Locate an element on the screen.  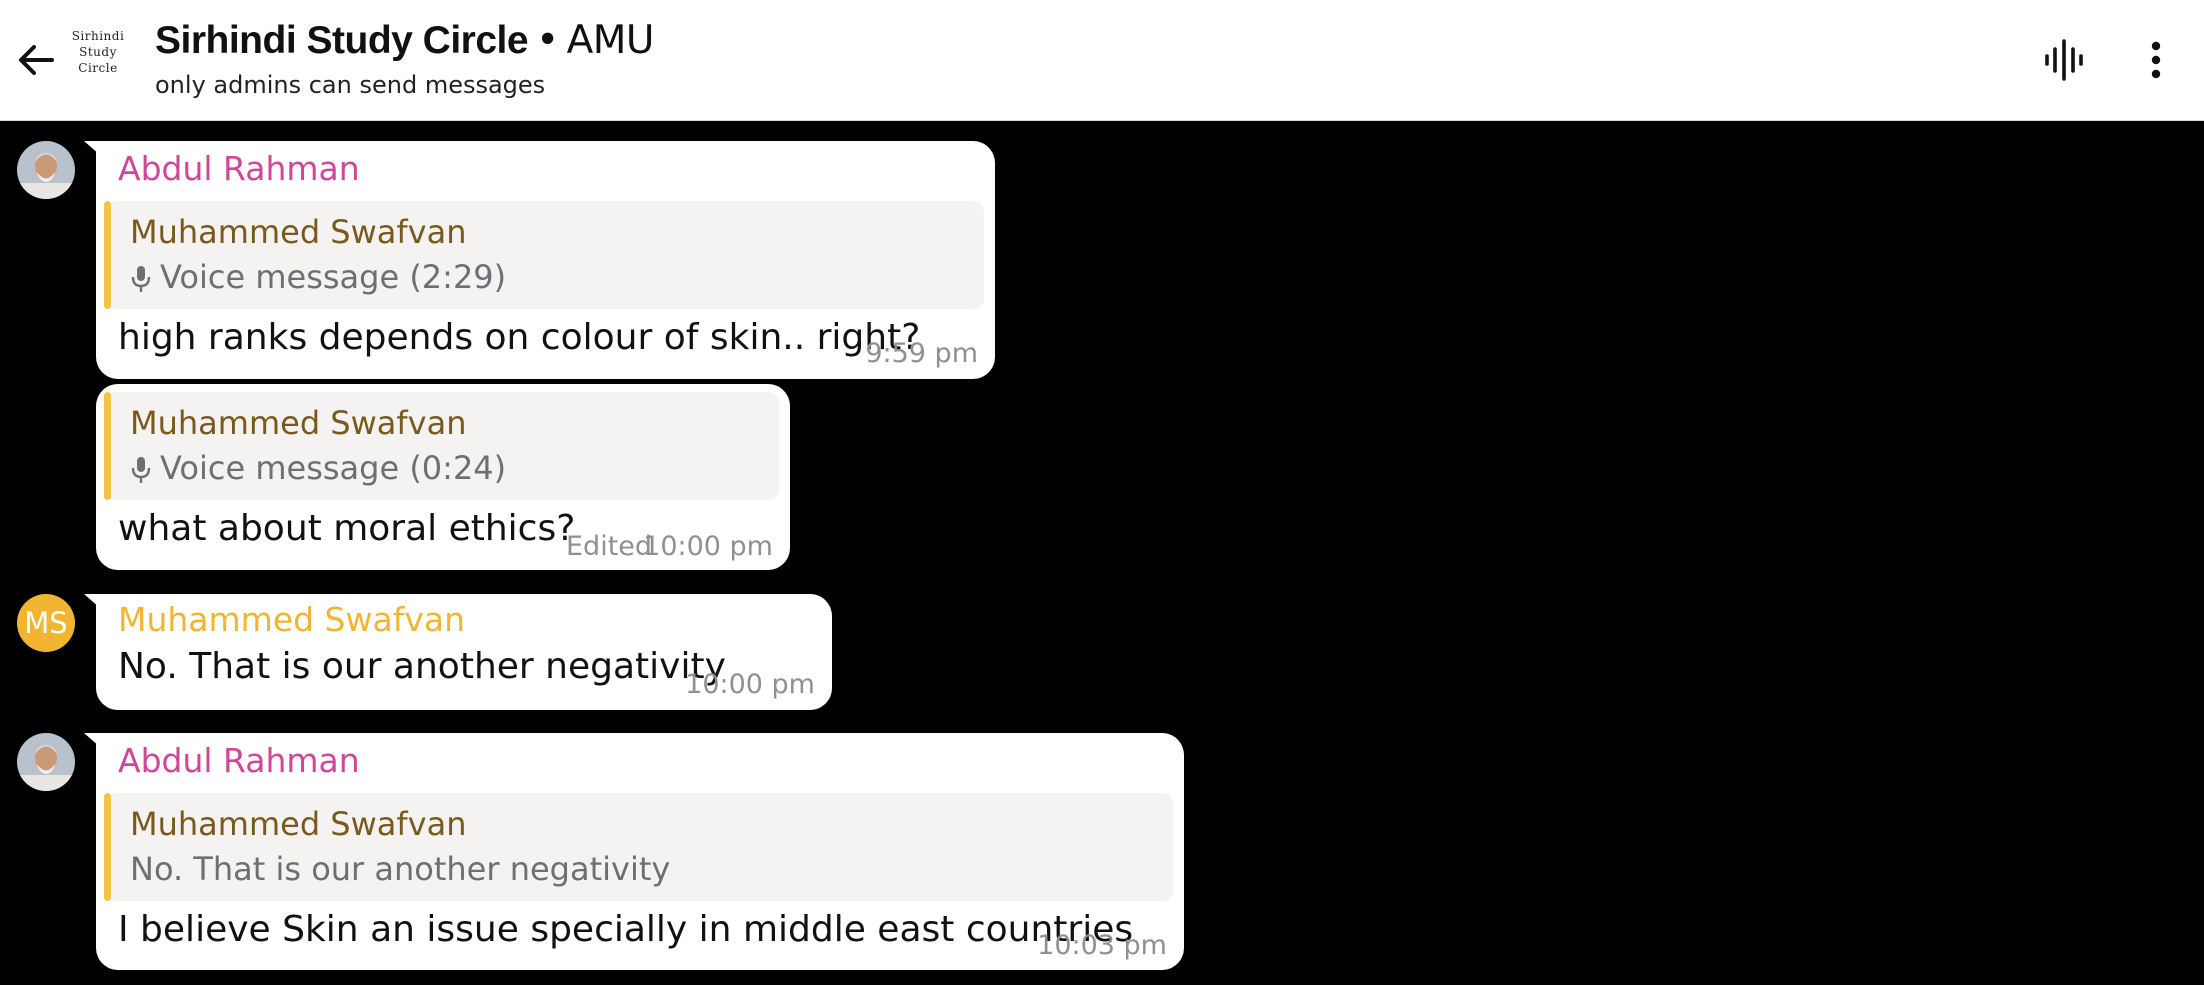
reply-content: Voice message (2:29) is located at coordinates (318, 277).